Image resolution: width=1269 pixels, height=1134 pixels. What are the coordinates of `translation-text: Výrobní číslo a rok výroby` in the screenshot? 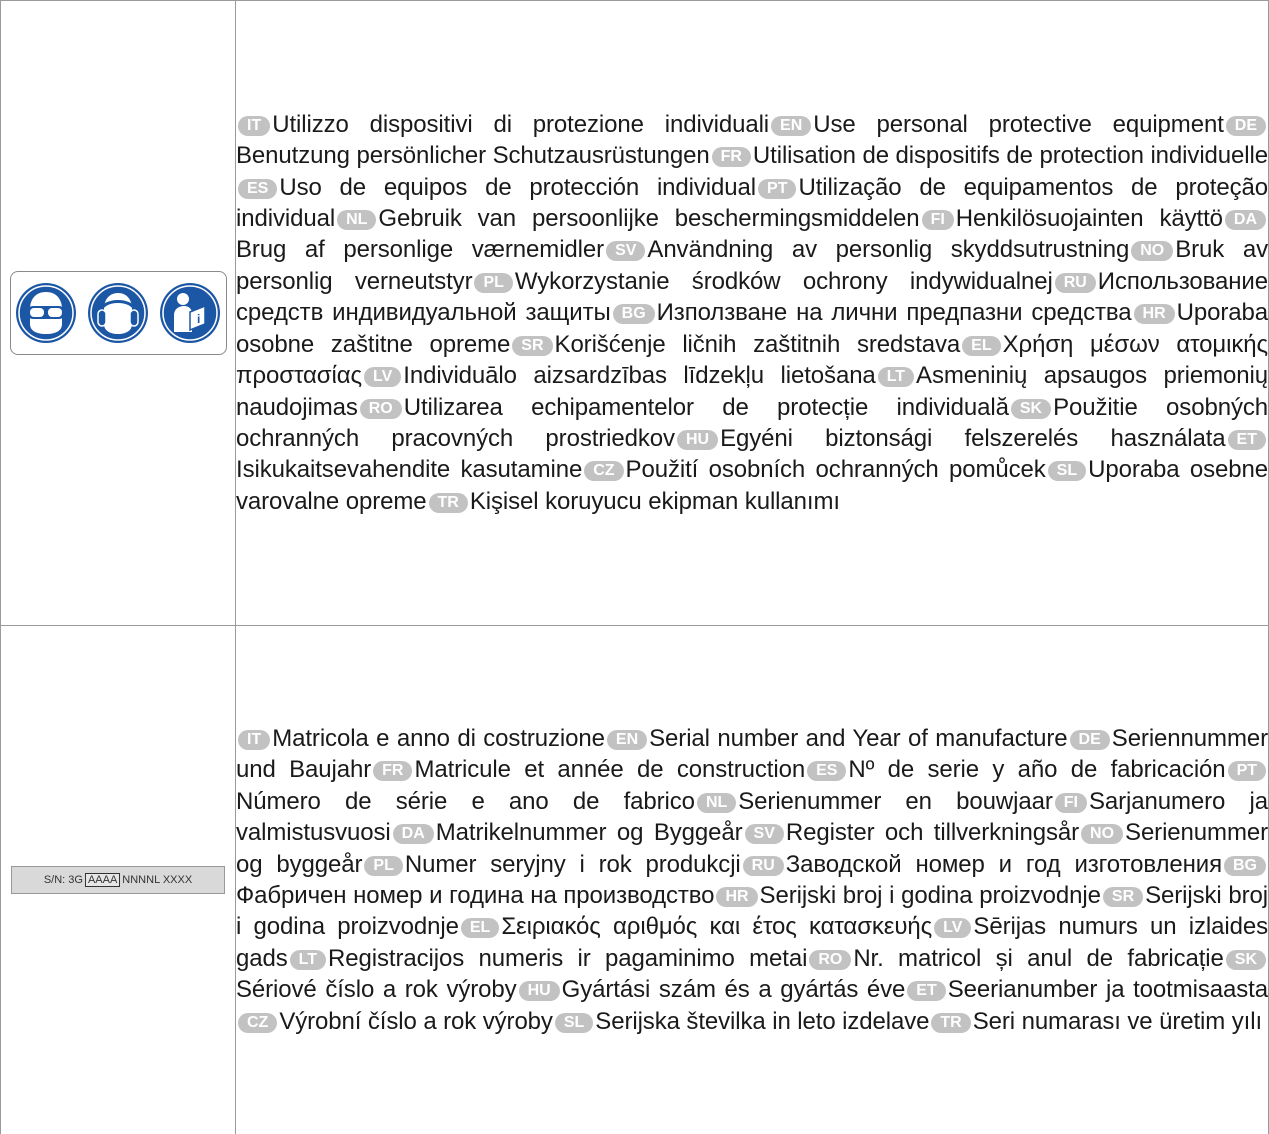 It's located at (416, 1021).